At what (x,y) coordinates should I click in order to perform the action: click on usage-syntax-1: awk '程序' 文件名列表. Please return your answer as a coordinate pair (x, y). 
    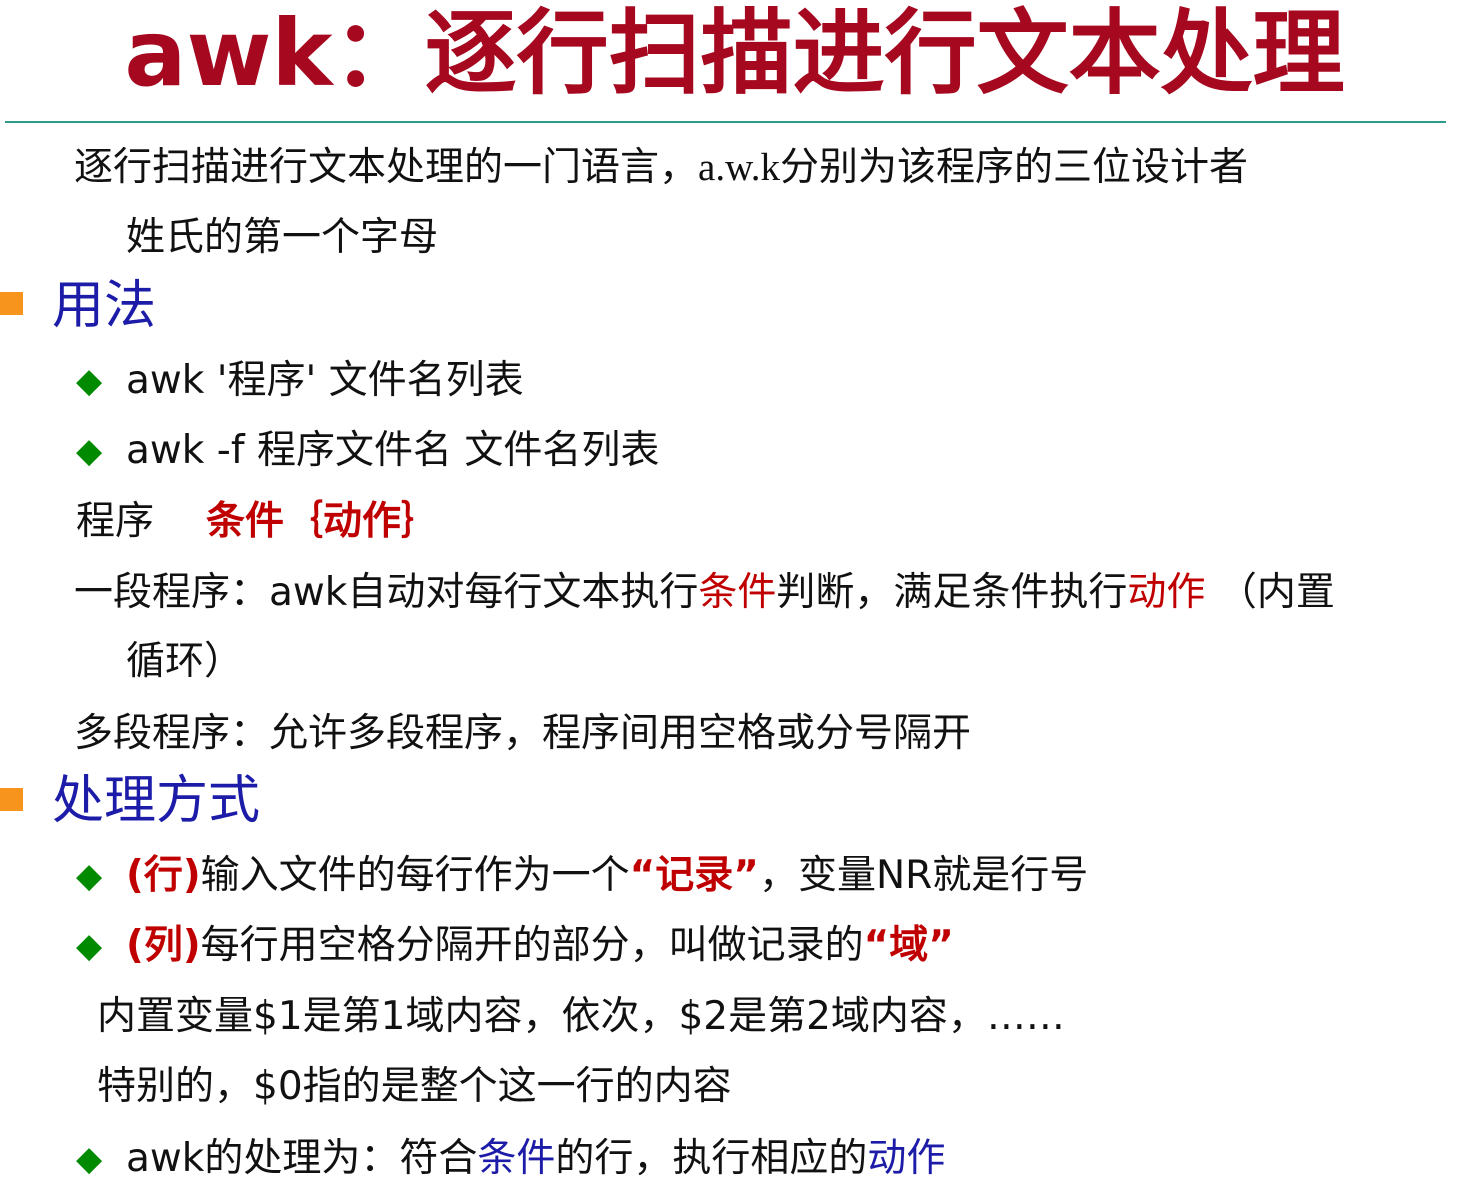
    Looking at the image, I should click on (325, 380).